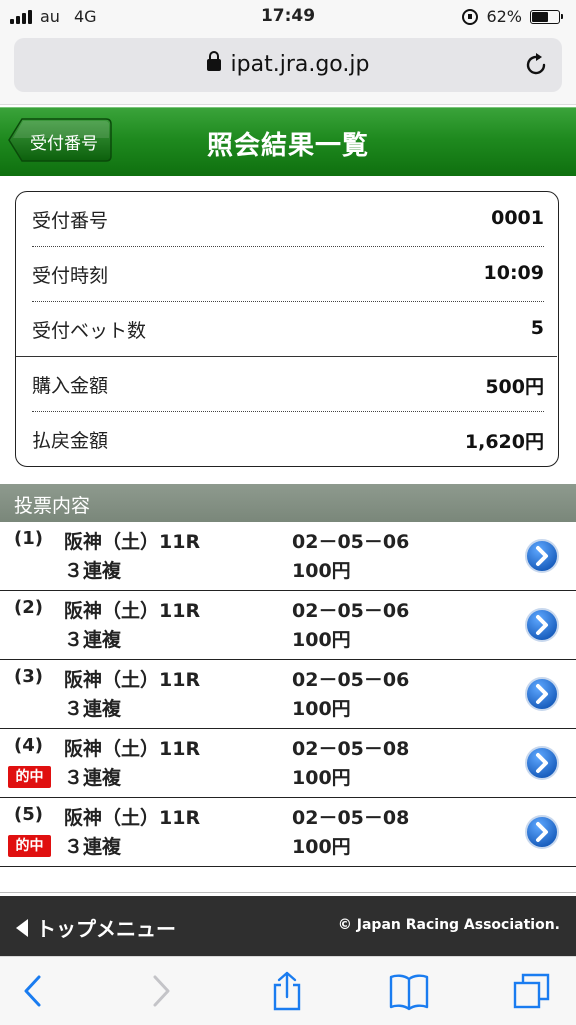 This screenshot has height=1025, width=576. I want to click on browser-toolbar, so click(288, 990).